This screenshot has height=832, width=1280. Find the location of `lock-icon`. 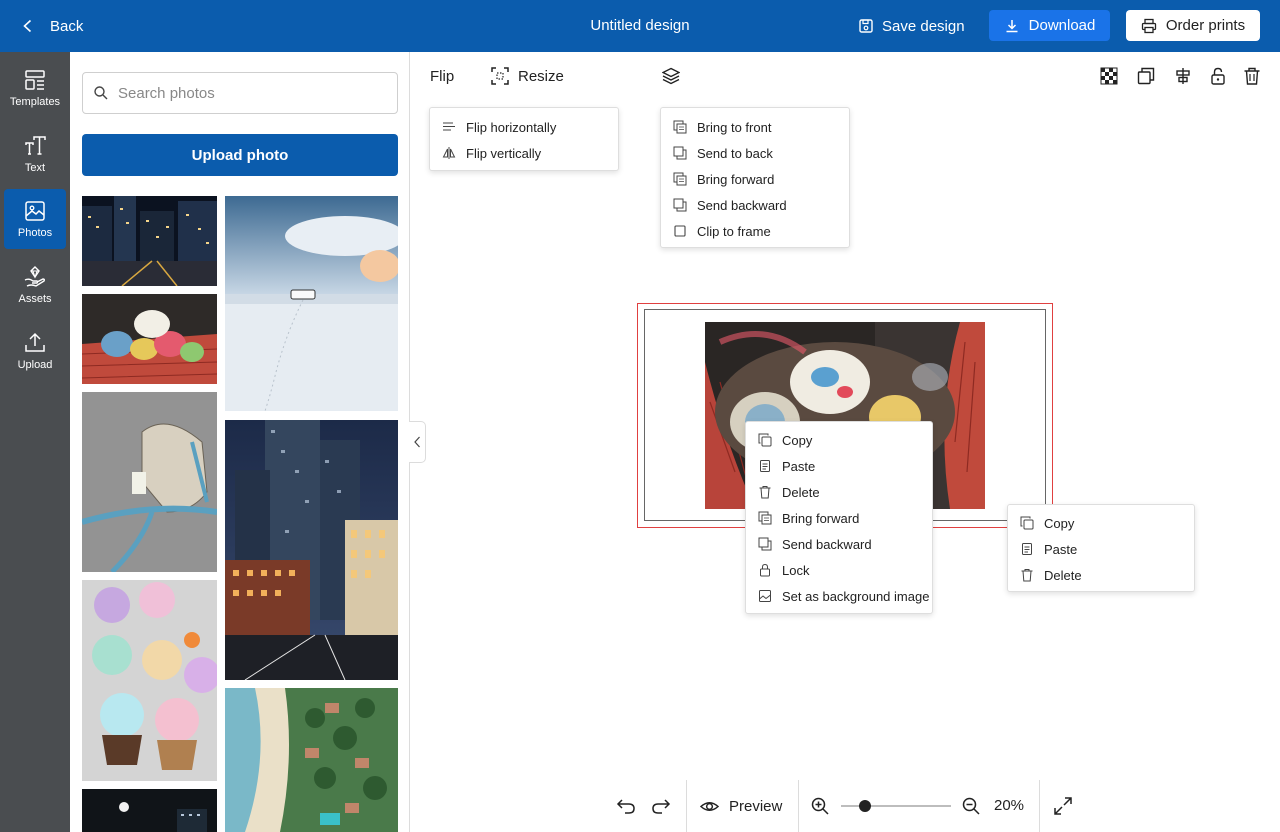

lock-icon is located at coordinates (1218, 76).